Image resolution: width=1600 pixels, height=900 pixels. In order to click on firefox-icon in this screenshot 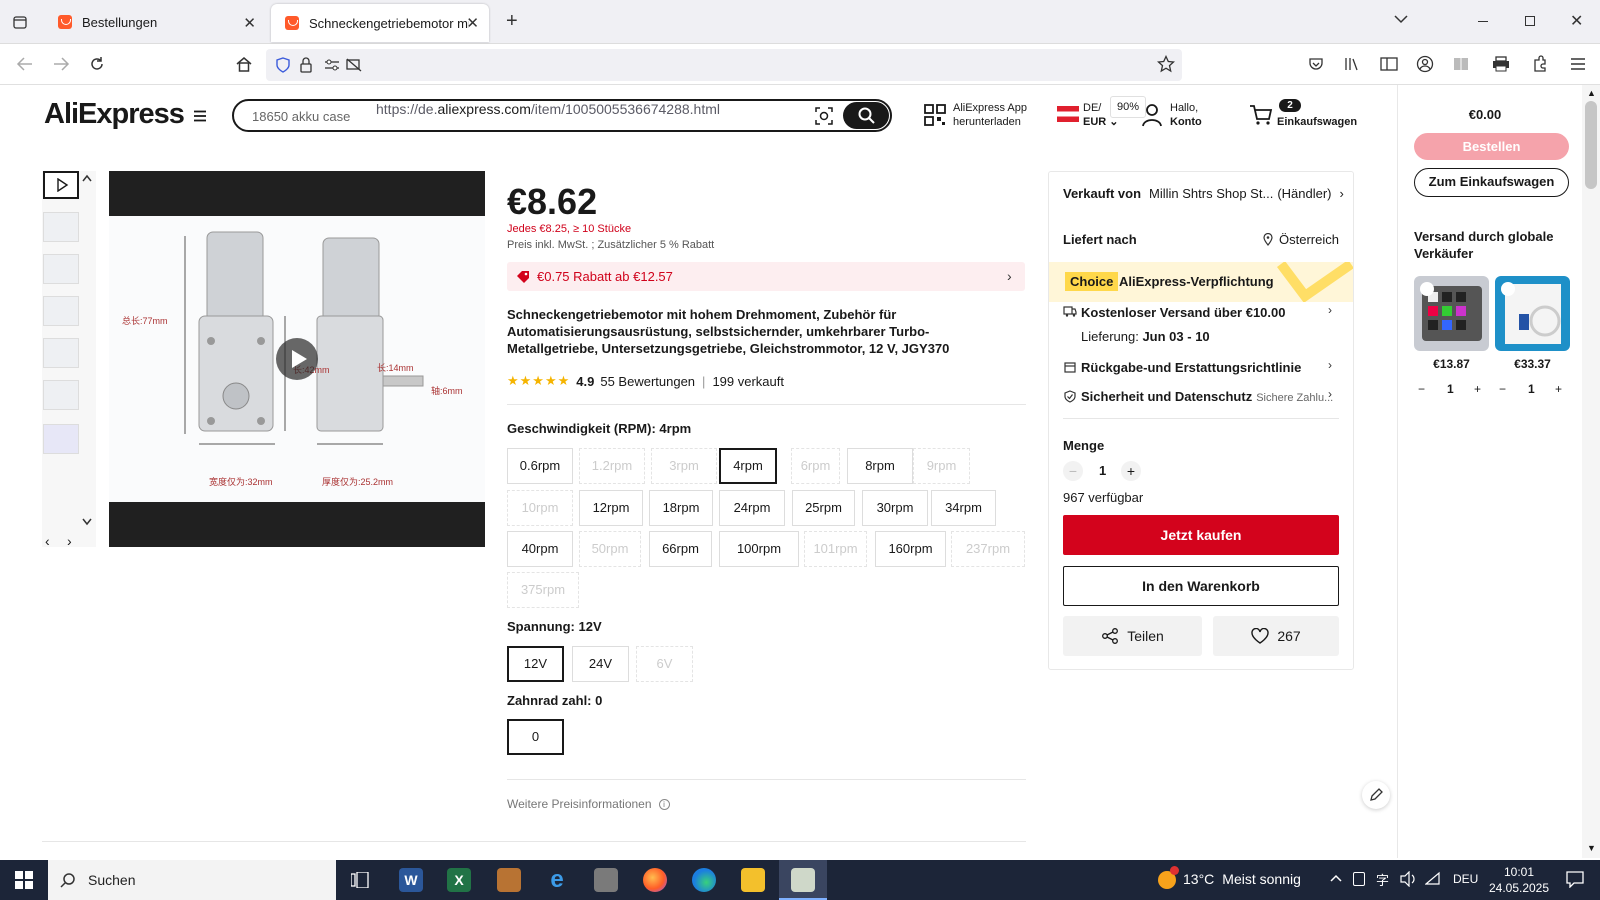, I will do `click(655, 880)`.